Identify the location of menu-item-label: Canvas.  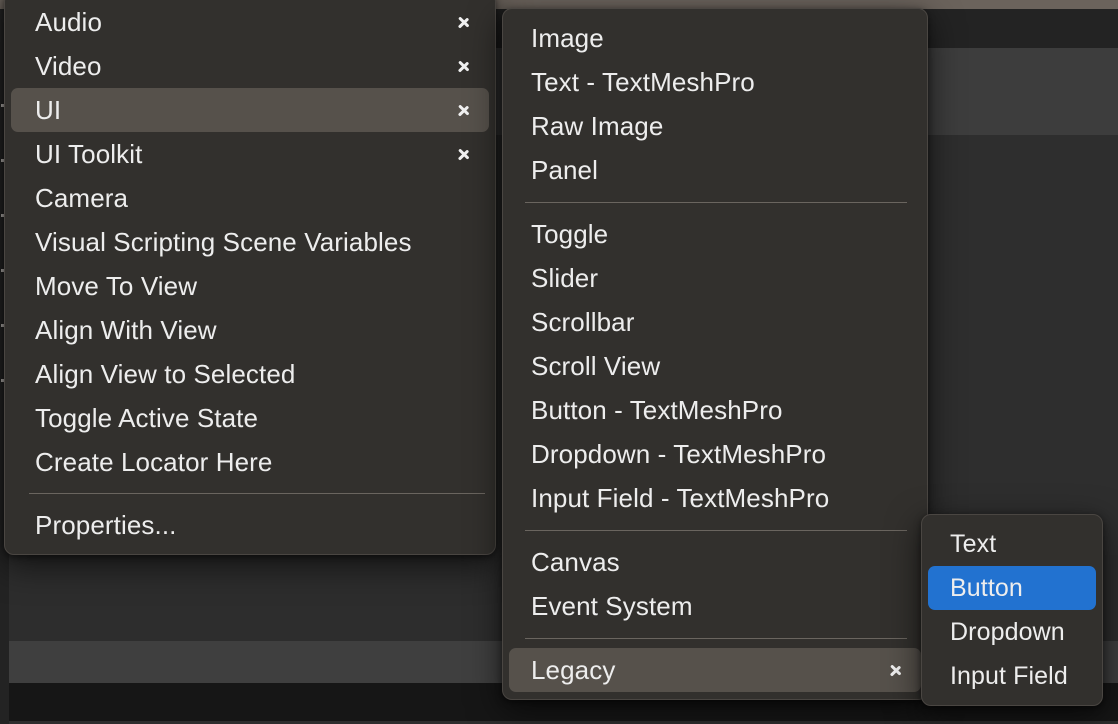
(575, 562).